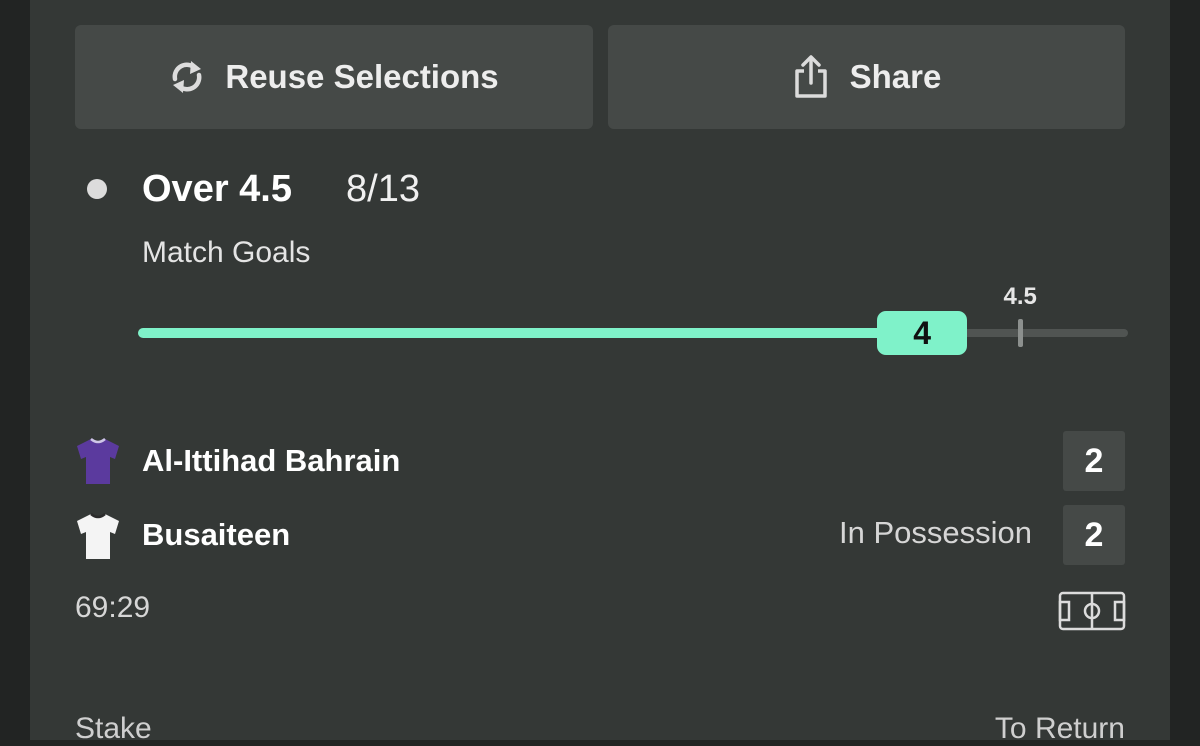  I want to click on selection-odds: 8/13, so click(383, 189).